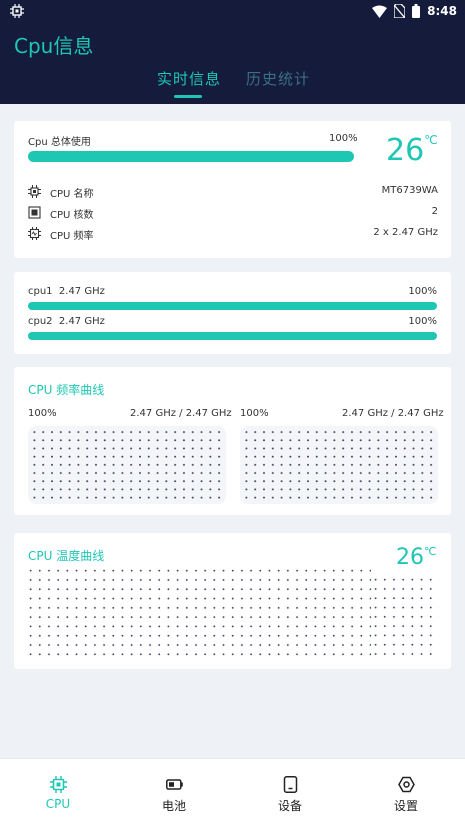 The height and width of the screenshot is (828, 465). What do you see at coordinates (405, 616) in the screenshot?
I see `temperature-chart-tail` at bounding box center [405, 616].